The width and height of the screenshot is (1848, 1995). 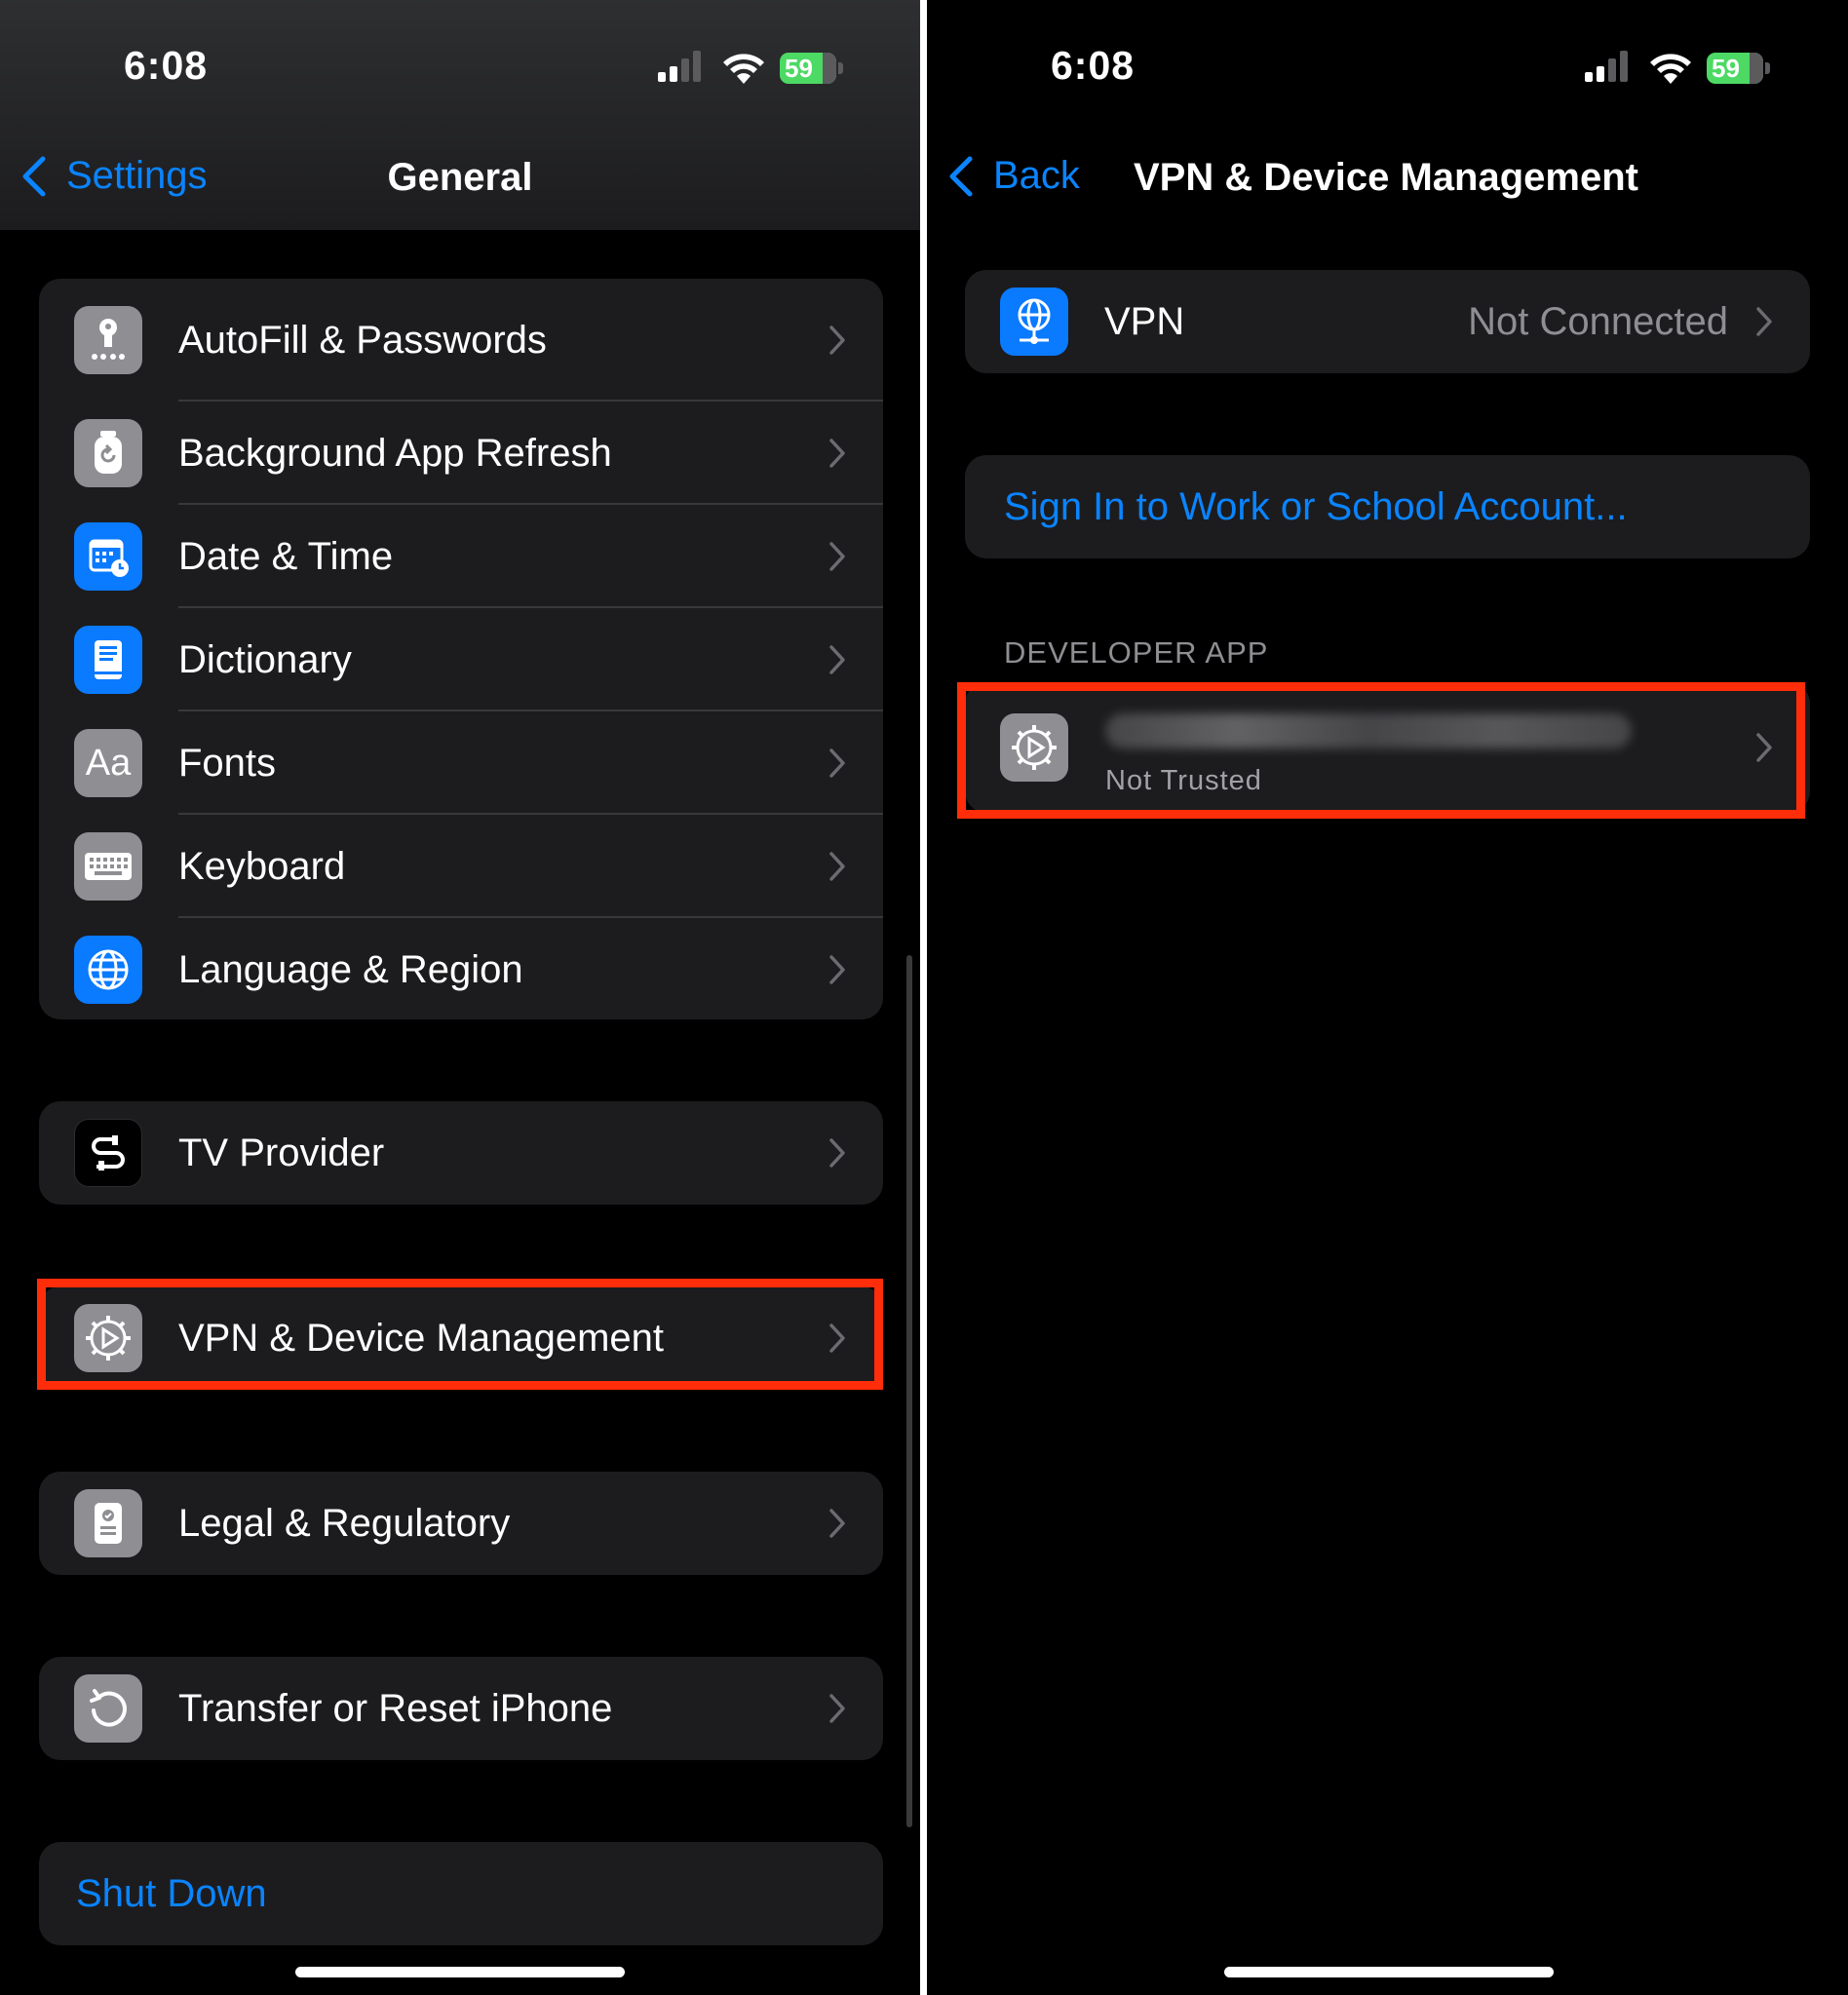 What do you see at coordinates (108, 970) in the screenshot?
I see `globe-icon` at bounding box center [108, 970].